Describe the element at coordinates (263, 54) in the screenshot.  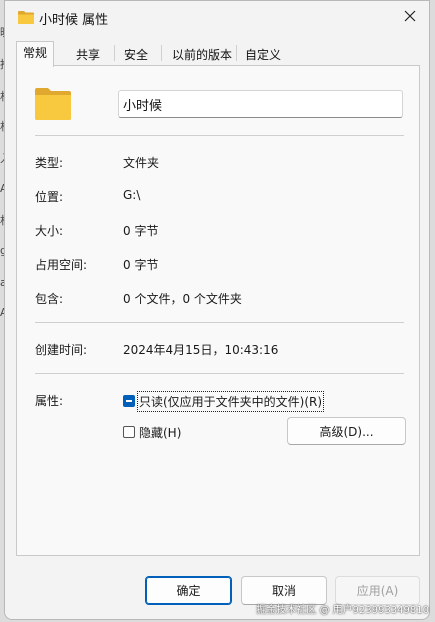
I see `tab-customize: 自定义` at that location.